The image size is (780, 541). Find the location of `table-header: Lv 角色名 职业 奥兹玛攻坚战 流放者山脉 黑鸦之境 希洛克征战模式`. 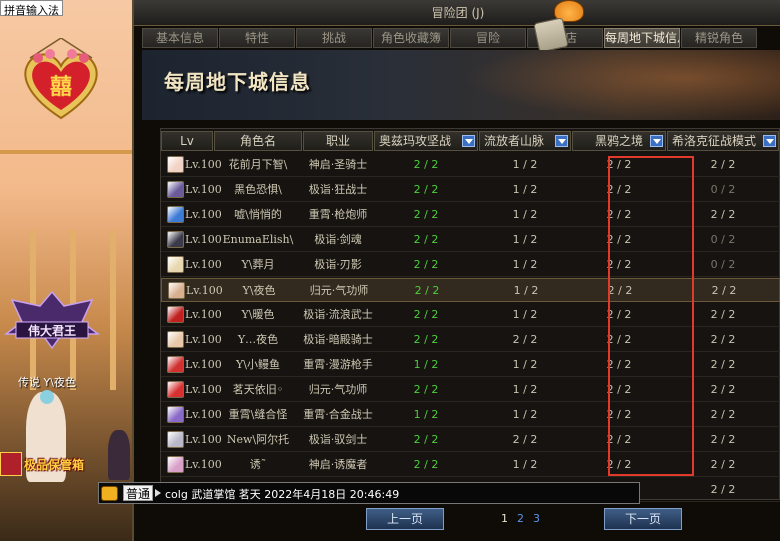

table-header: Lv 角色名 职业 奥兹玛攻坚战 流放者山脉 黑鸦之境 希洛克征战模式 is located at coordinates (470, 141).